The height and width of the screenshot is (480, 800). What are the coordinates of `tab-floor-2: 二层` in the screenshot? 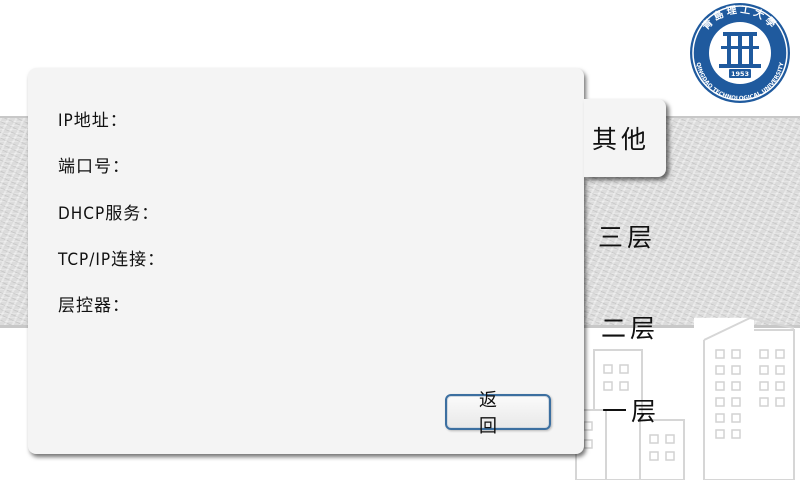 It's located at (630, 327).